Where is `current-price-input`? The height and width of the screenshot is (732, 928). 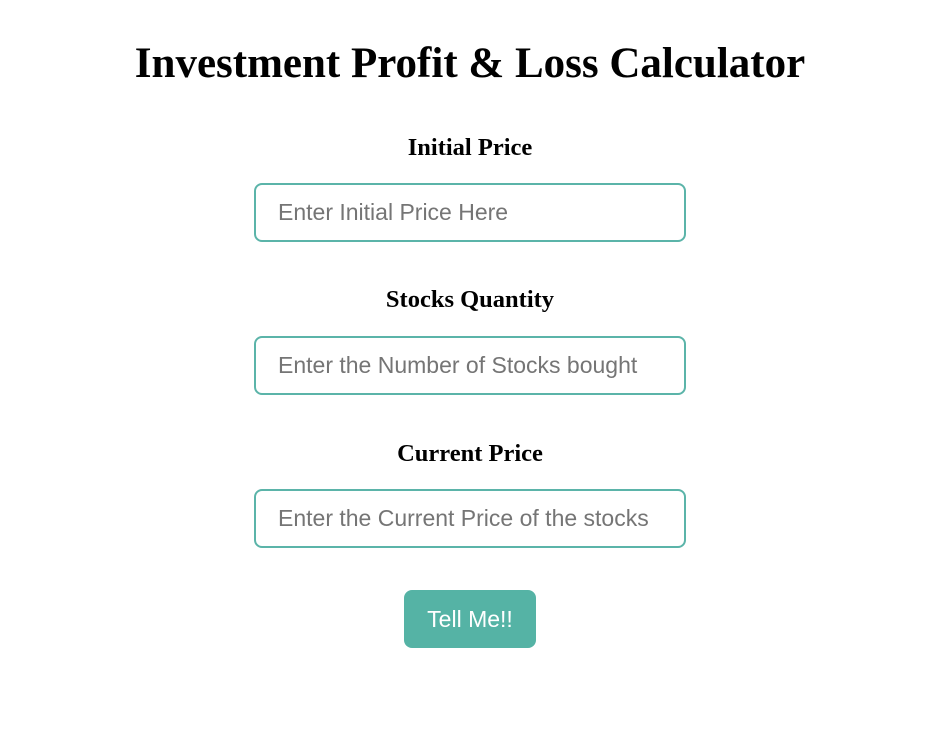
current-price-input is located at coordinates (470, 518).